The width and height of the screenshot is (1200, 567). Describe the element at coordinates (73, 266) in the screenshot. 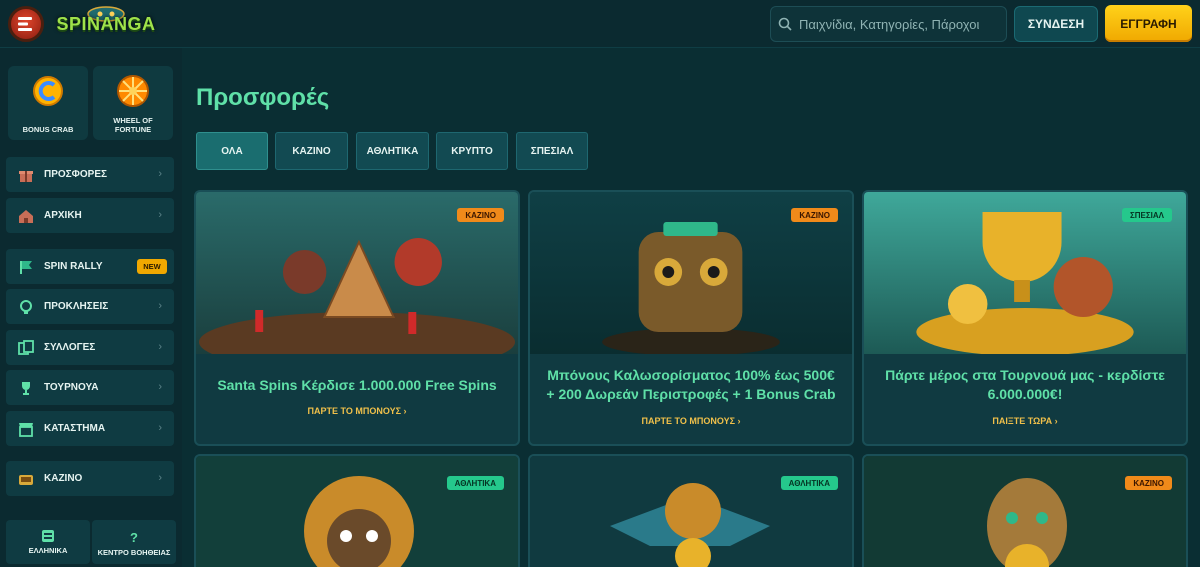

I see `sidebar-item-label: SPIN RALLY` at that location.